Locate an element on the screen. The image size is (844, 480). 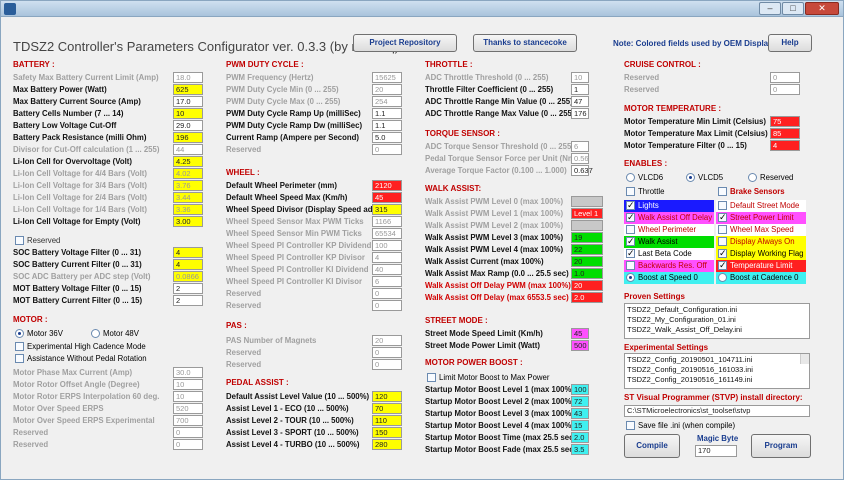
compile-button: Compile is located at coordinates (652, 446).